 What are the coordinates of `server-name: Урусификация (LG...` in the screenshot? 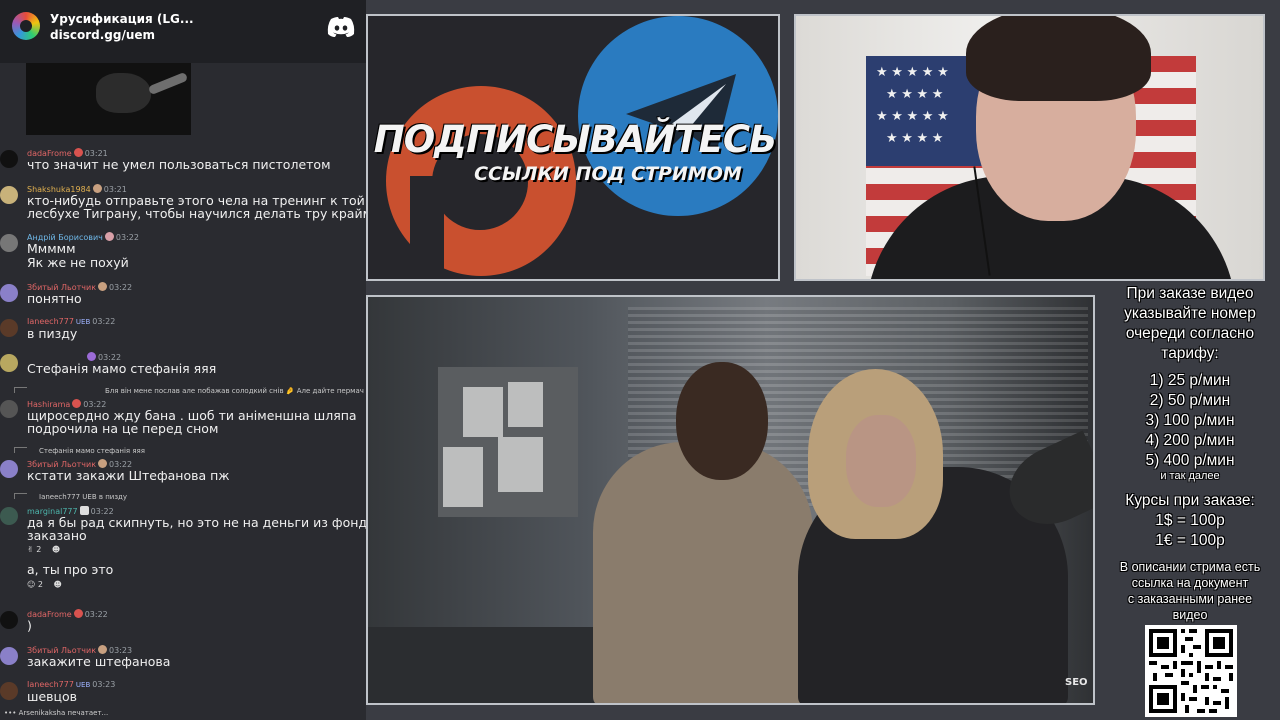 It's located at (122, 19).